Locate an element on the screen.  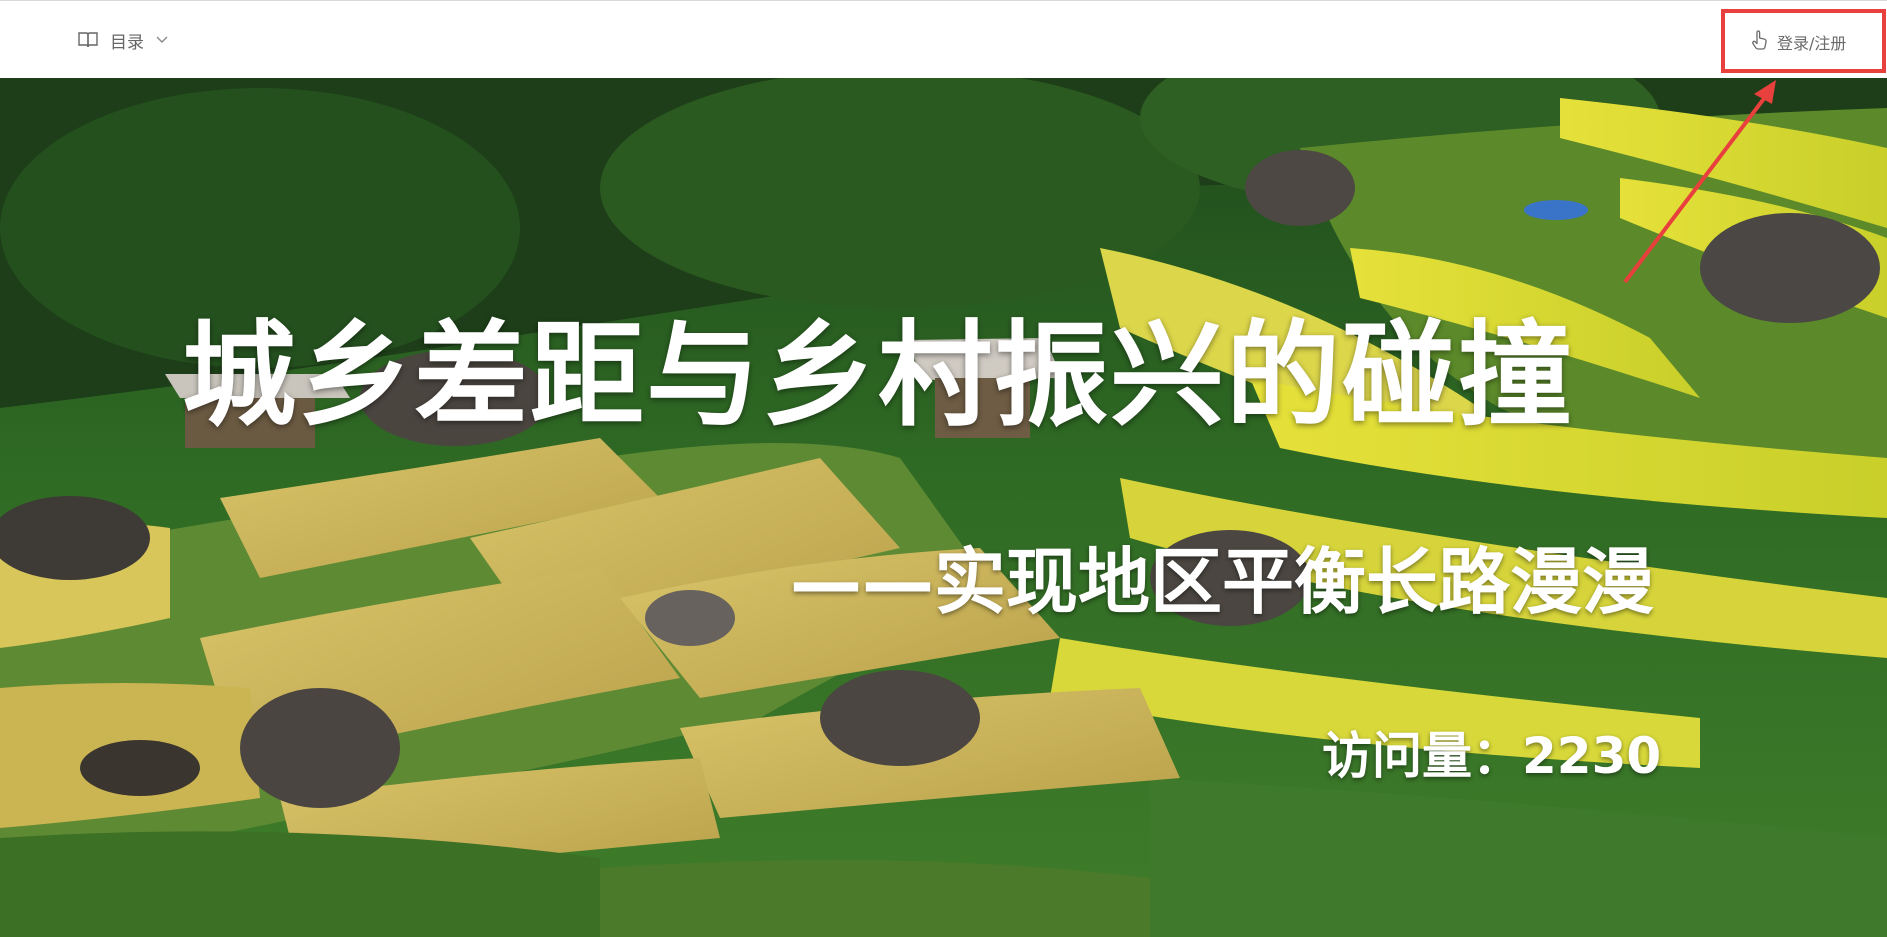
visit-counter: 访问量：2230 is located at coordinates (1491, 752).